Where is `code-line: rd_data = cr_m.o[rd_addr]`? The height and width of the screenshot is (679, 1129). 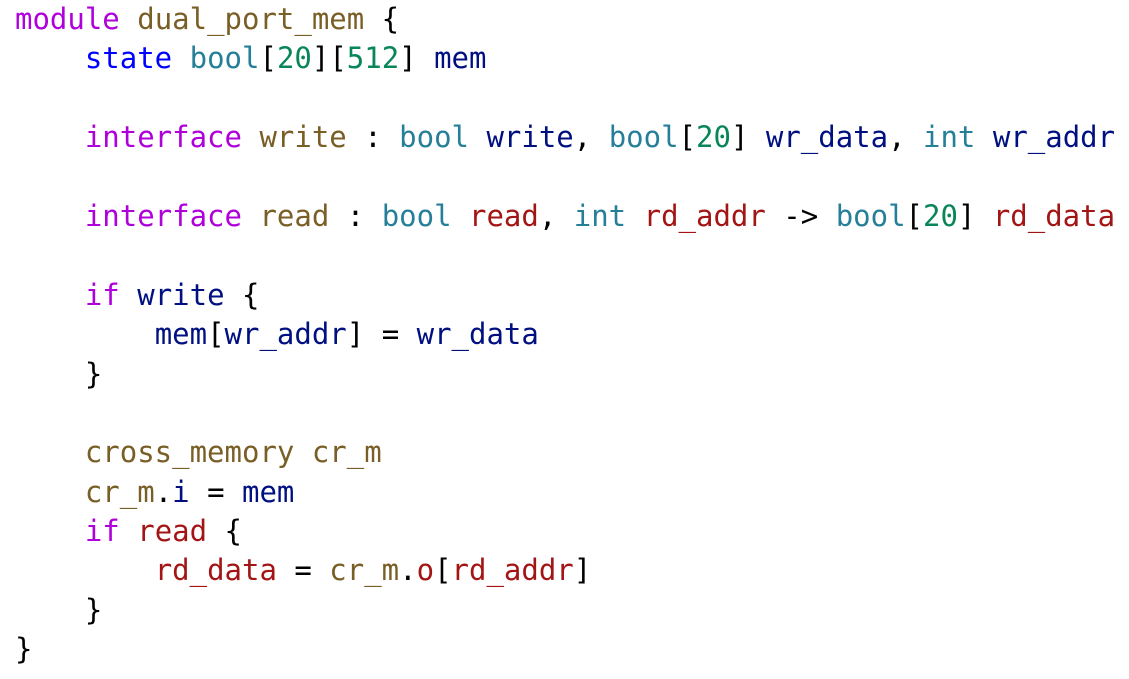
code-line: rd_data = cr_m.o[rd_addr] is located at coordinates (570, 570).